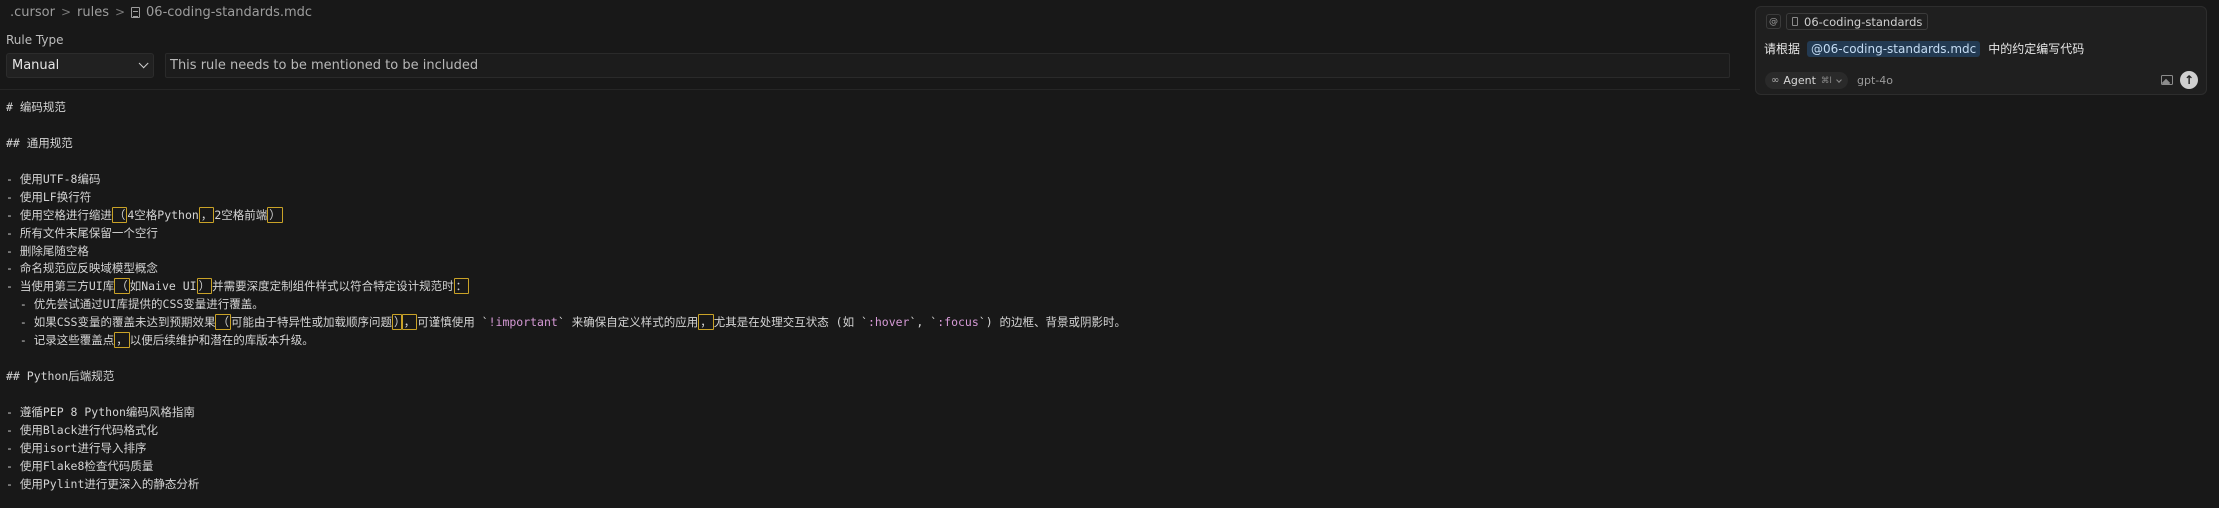 The width and height of the screenshot is (2219, 508). I want to click on code-line: - 使用UTF-8编码, so click(53, 178).